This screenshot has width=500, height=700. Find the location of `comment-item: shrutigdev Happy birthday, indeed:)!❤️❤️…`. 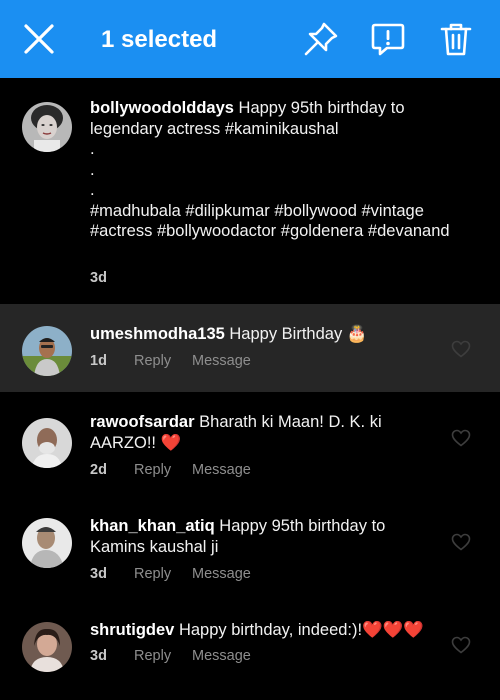

comment-item: shrutigdev Happy birthday, indeed:)!❤️❤️… is located at coordinates (250, 650).